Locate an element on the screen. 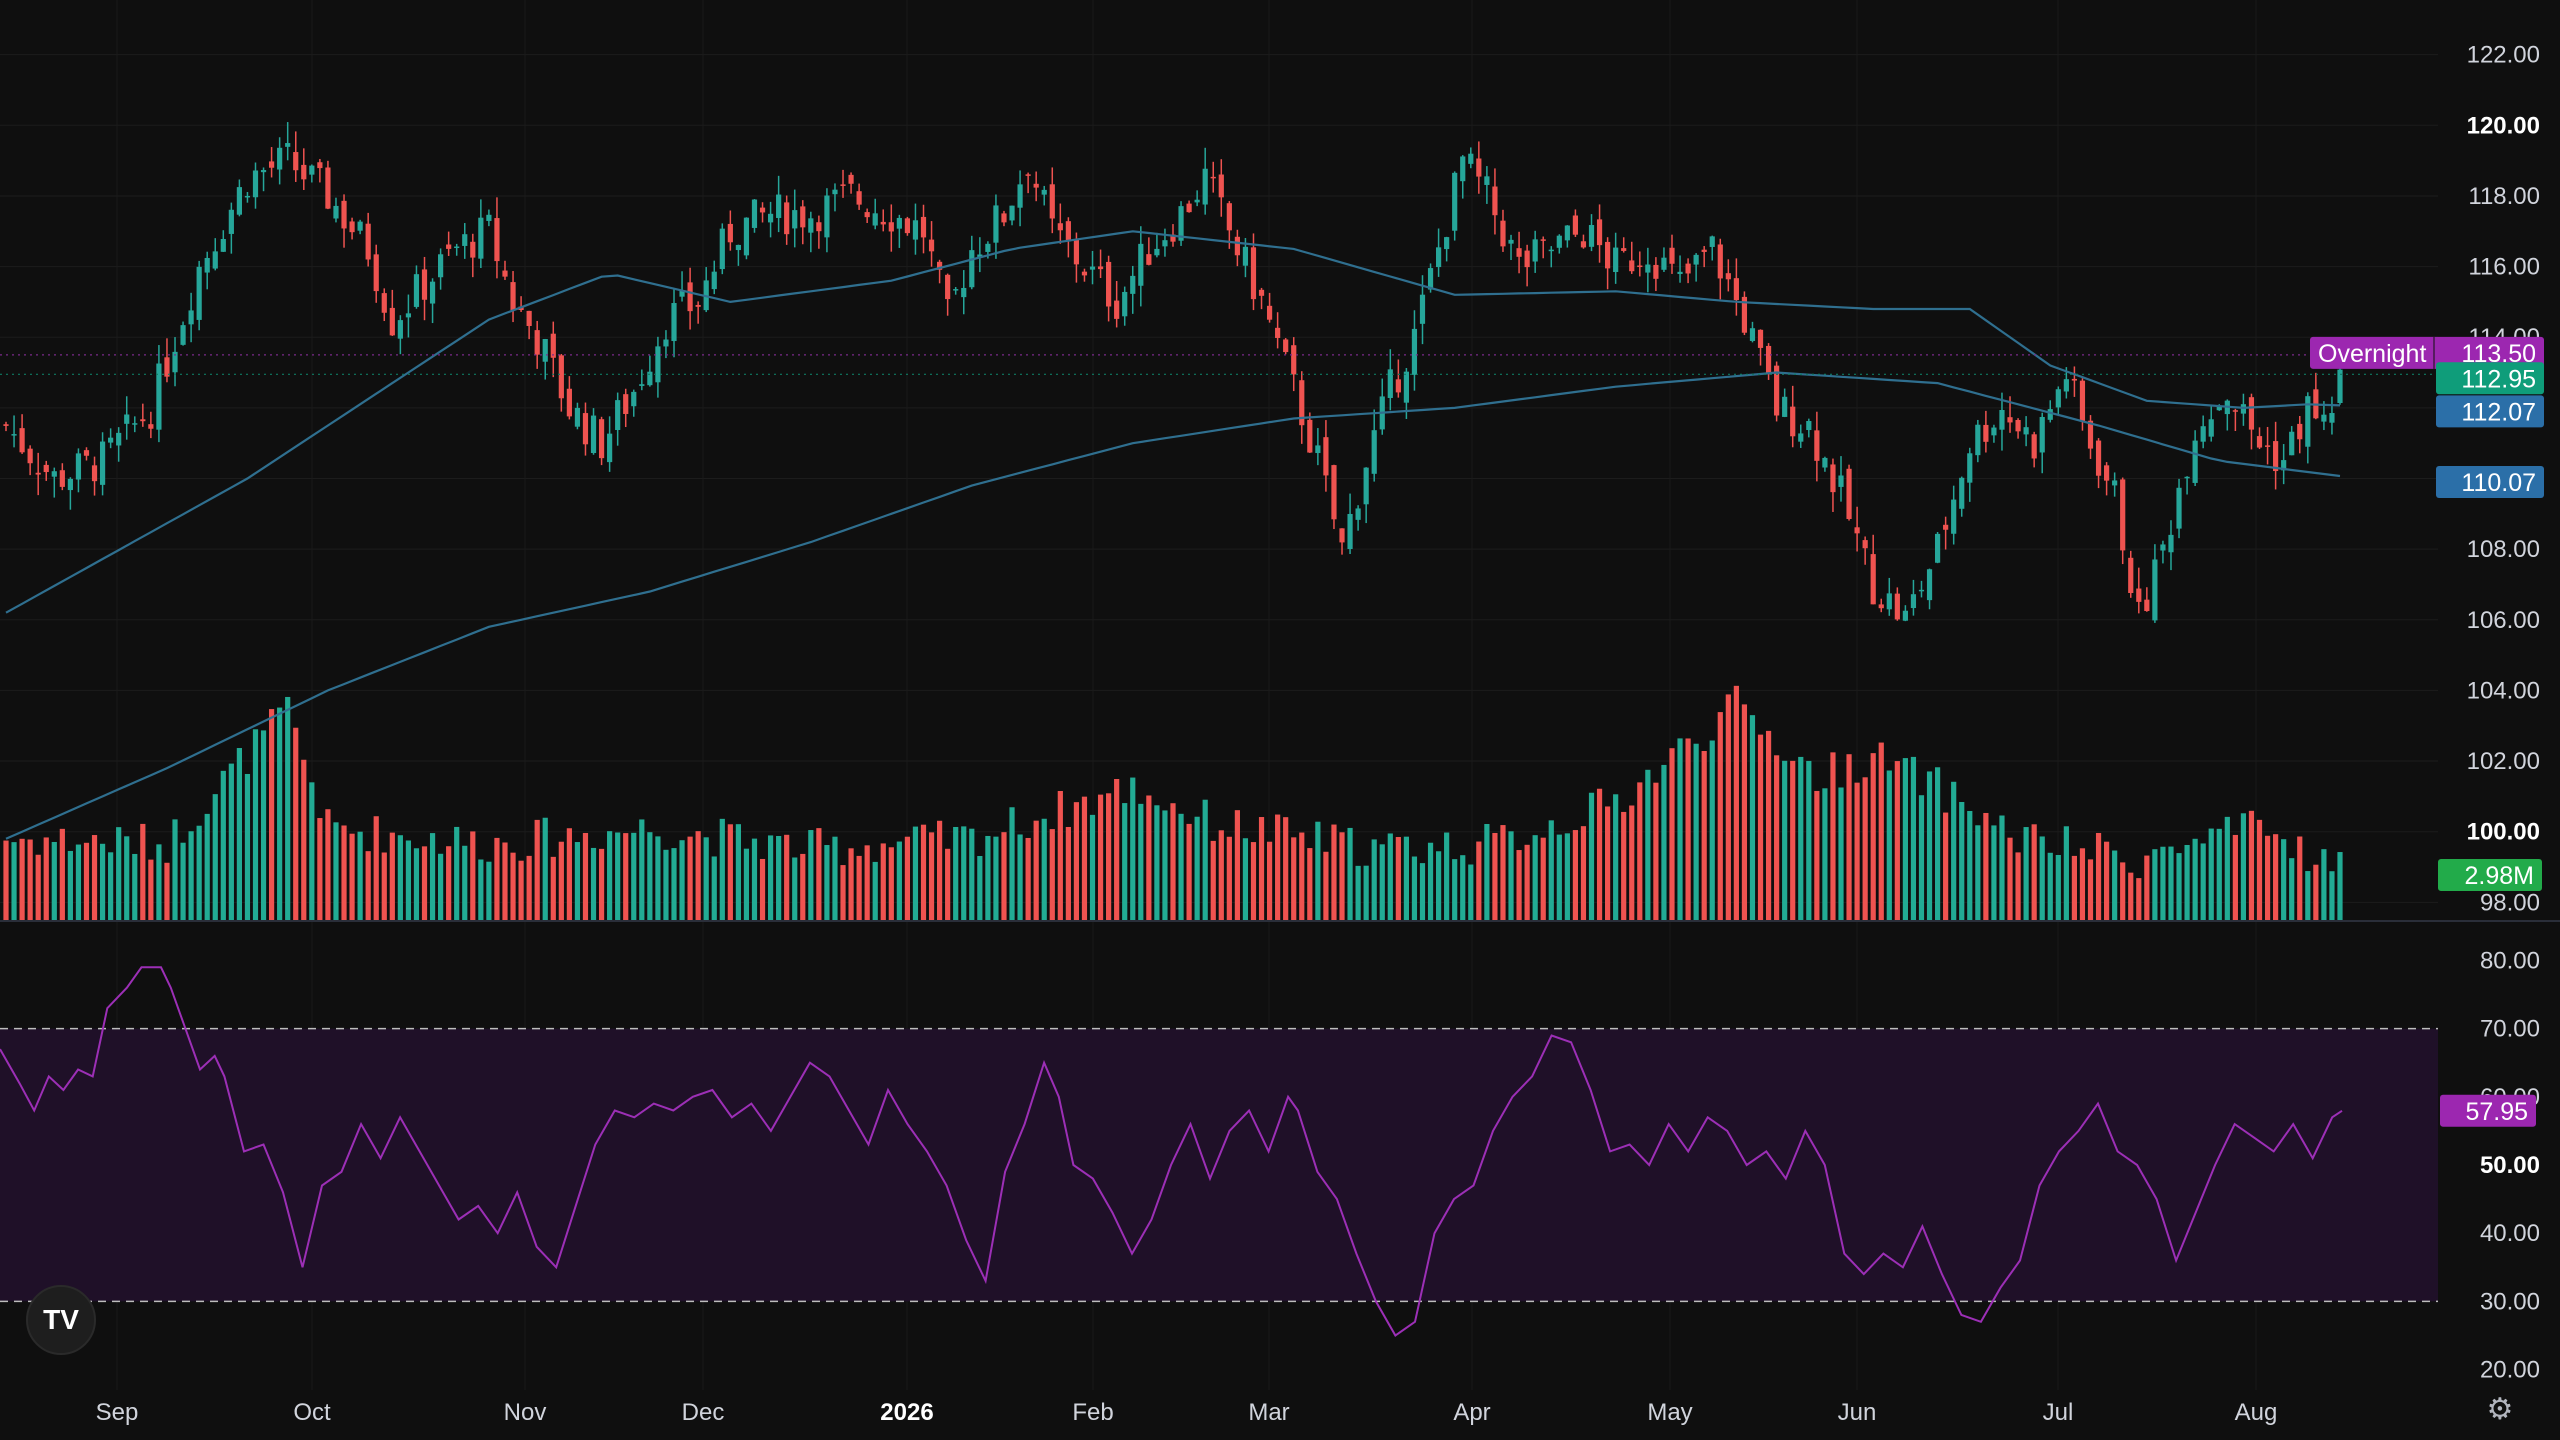 The width and height of the screenshot is (2560, 1440). tradingview-logo: TV is located at coordinates (61, 1320).